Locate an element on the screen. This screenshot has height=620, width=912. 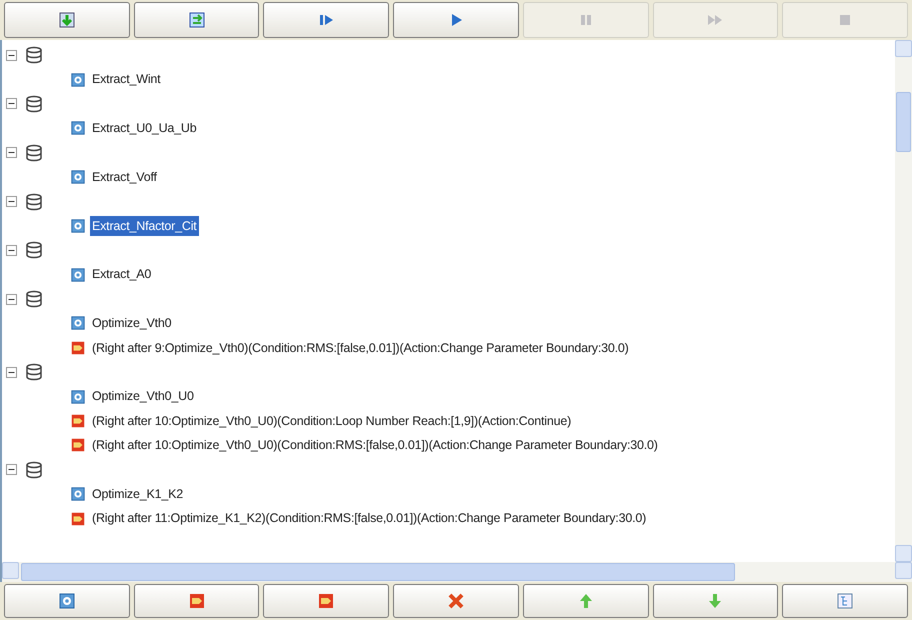
convert-icon is located at coordinates (197, 20).